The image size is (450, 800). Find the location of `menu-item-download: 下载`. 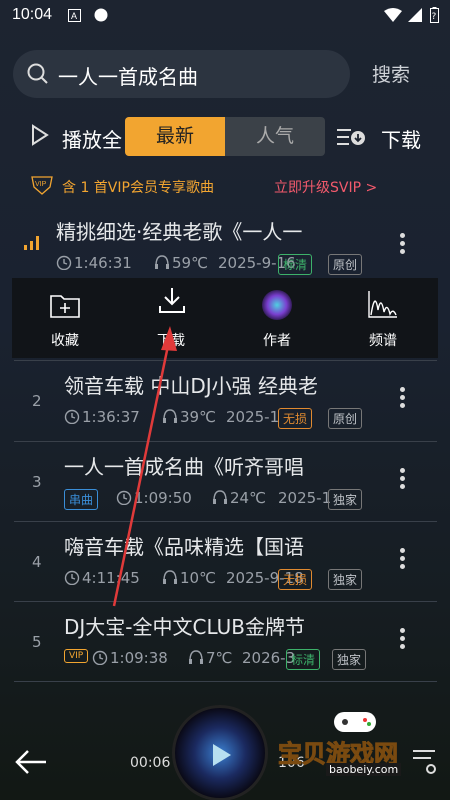

menu-item-download: 下载 is located at coordinates (171, 318).